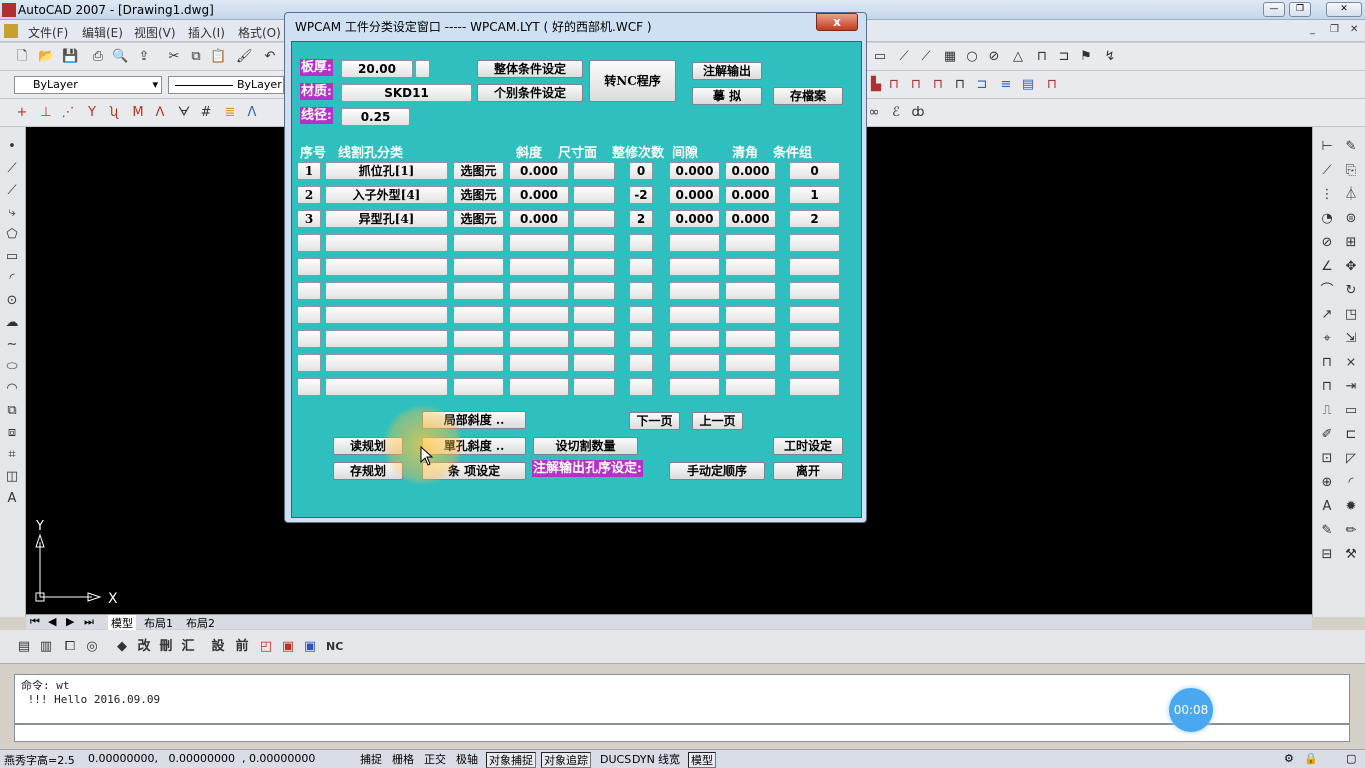 Image resolution: width=1365 pixels, height=768 pixels. What do you see at coordinates (1327, 147) in the screenshot?
I see `dim-linear-icon: ⊢` at bounding box center [1327, 147].